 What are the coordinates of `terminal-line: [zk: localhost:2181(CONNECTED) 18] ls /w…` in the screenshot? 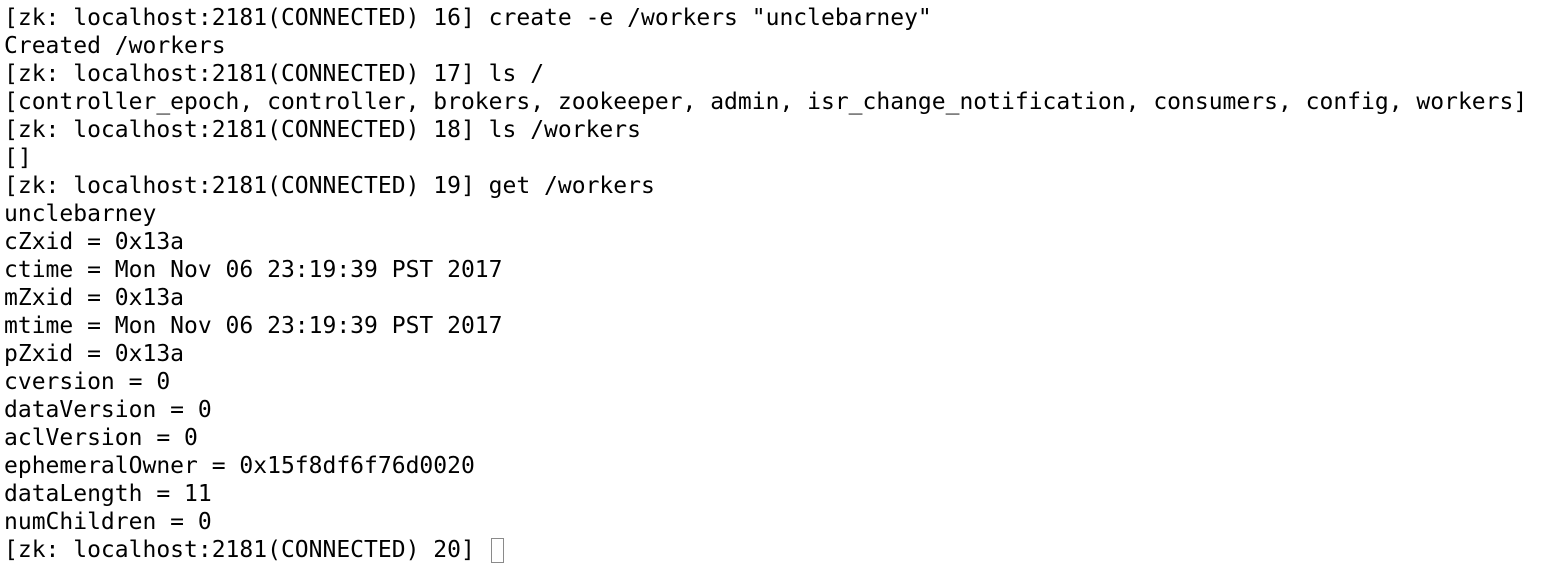 It's located at (322, 130).